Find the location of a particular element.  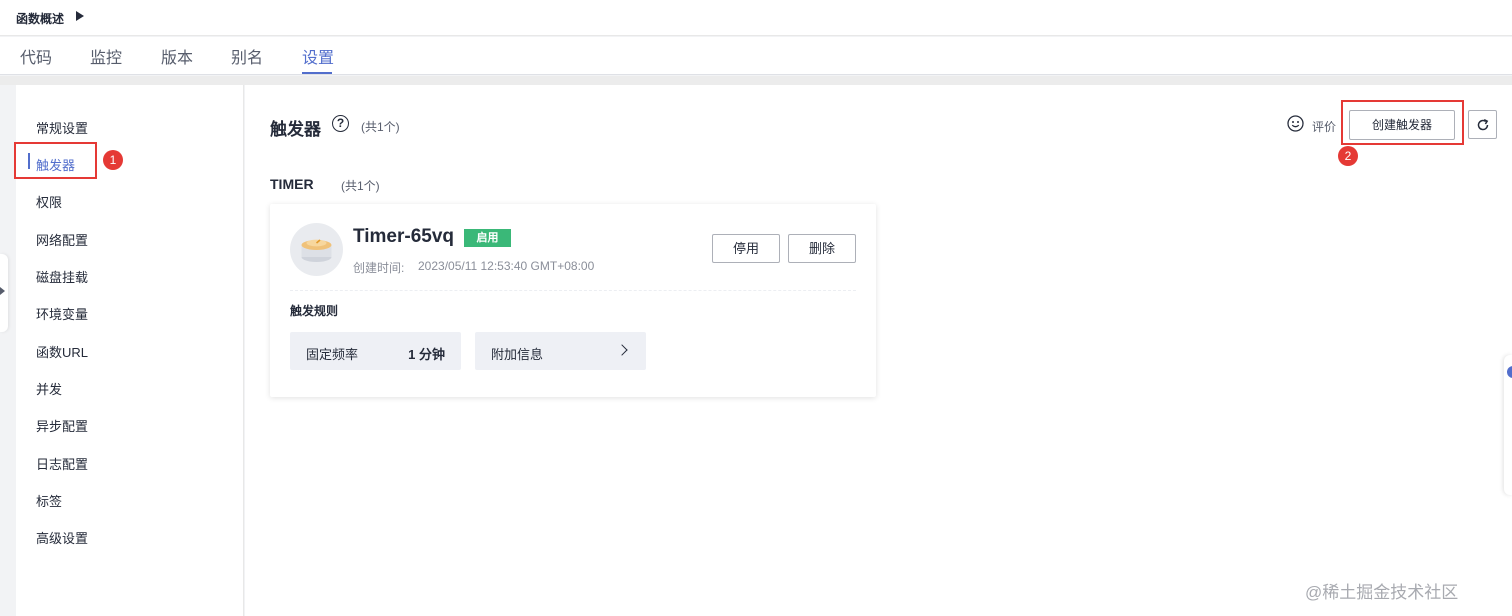

sidebar-item-function-url: 函数URL is located at coordinates (62, 351).